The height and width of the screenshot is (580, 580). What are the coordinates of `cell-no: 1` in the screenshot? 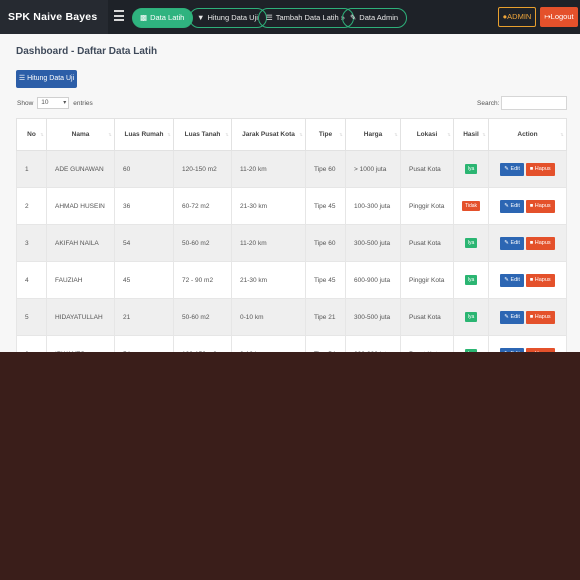 It's located at (31, 169).